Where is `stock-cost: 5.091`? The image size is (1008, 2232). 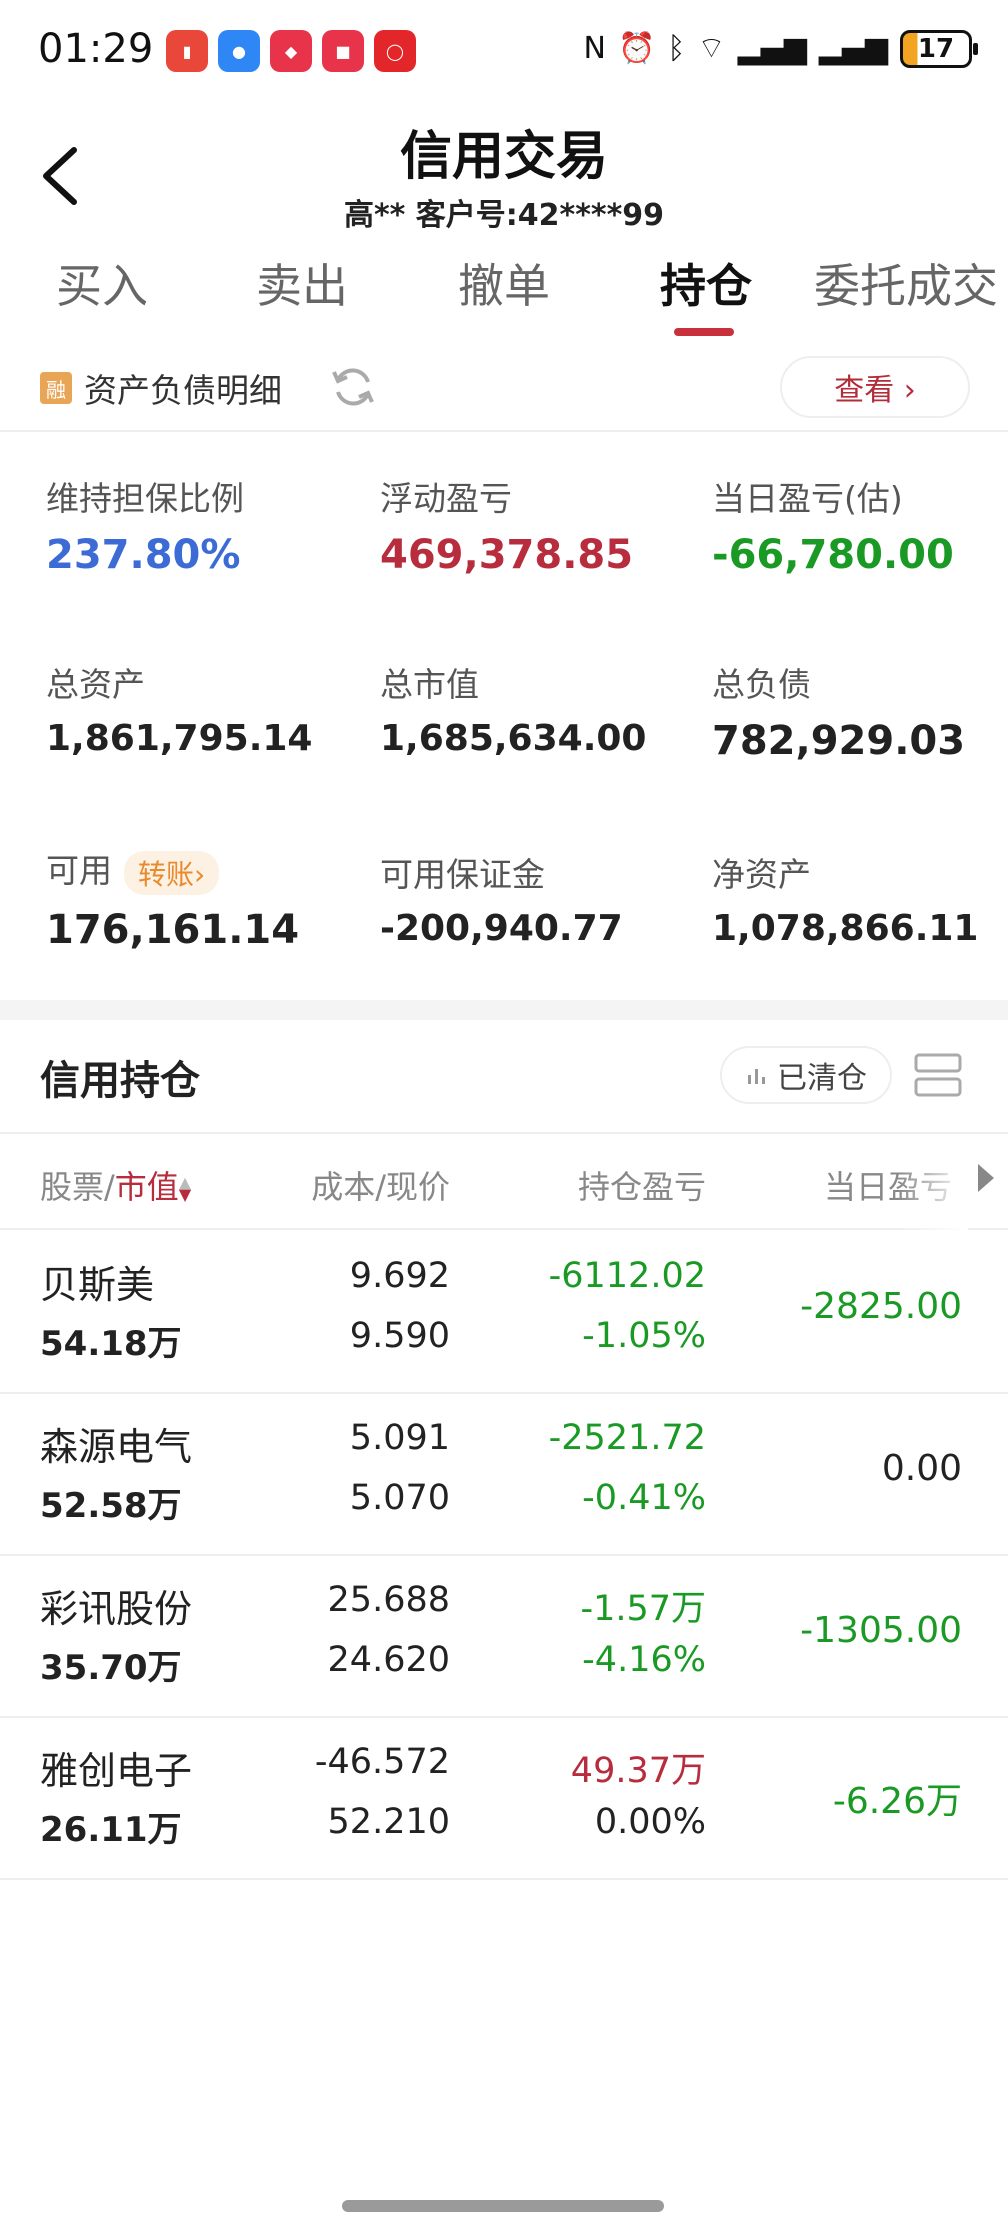
stock-cost: 5.091 is located at coordinates (399, 1438).